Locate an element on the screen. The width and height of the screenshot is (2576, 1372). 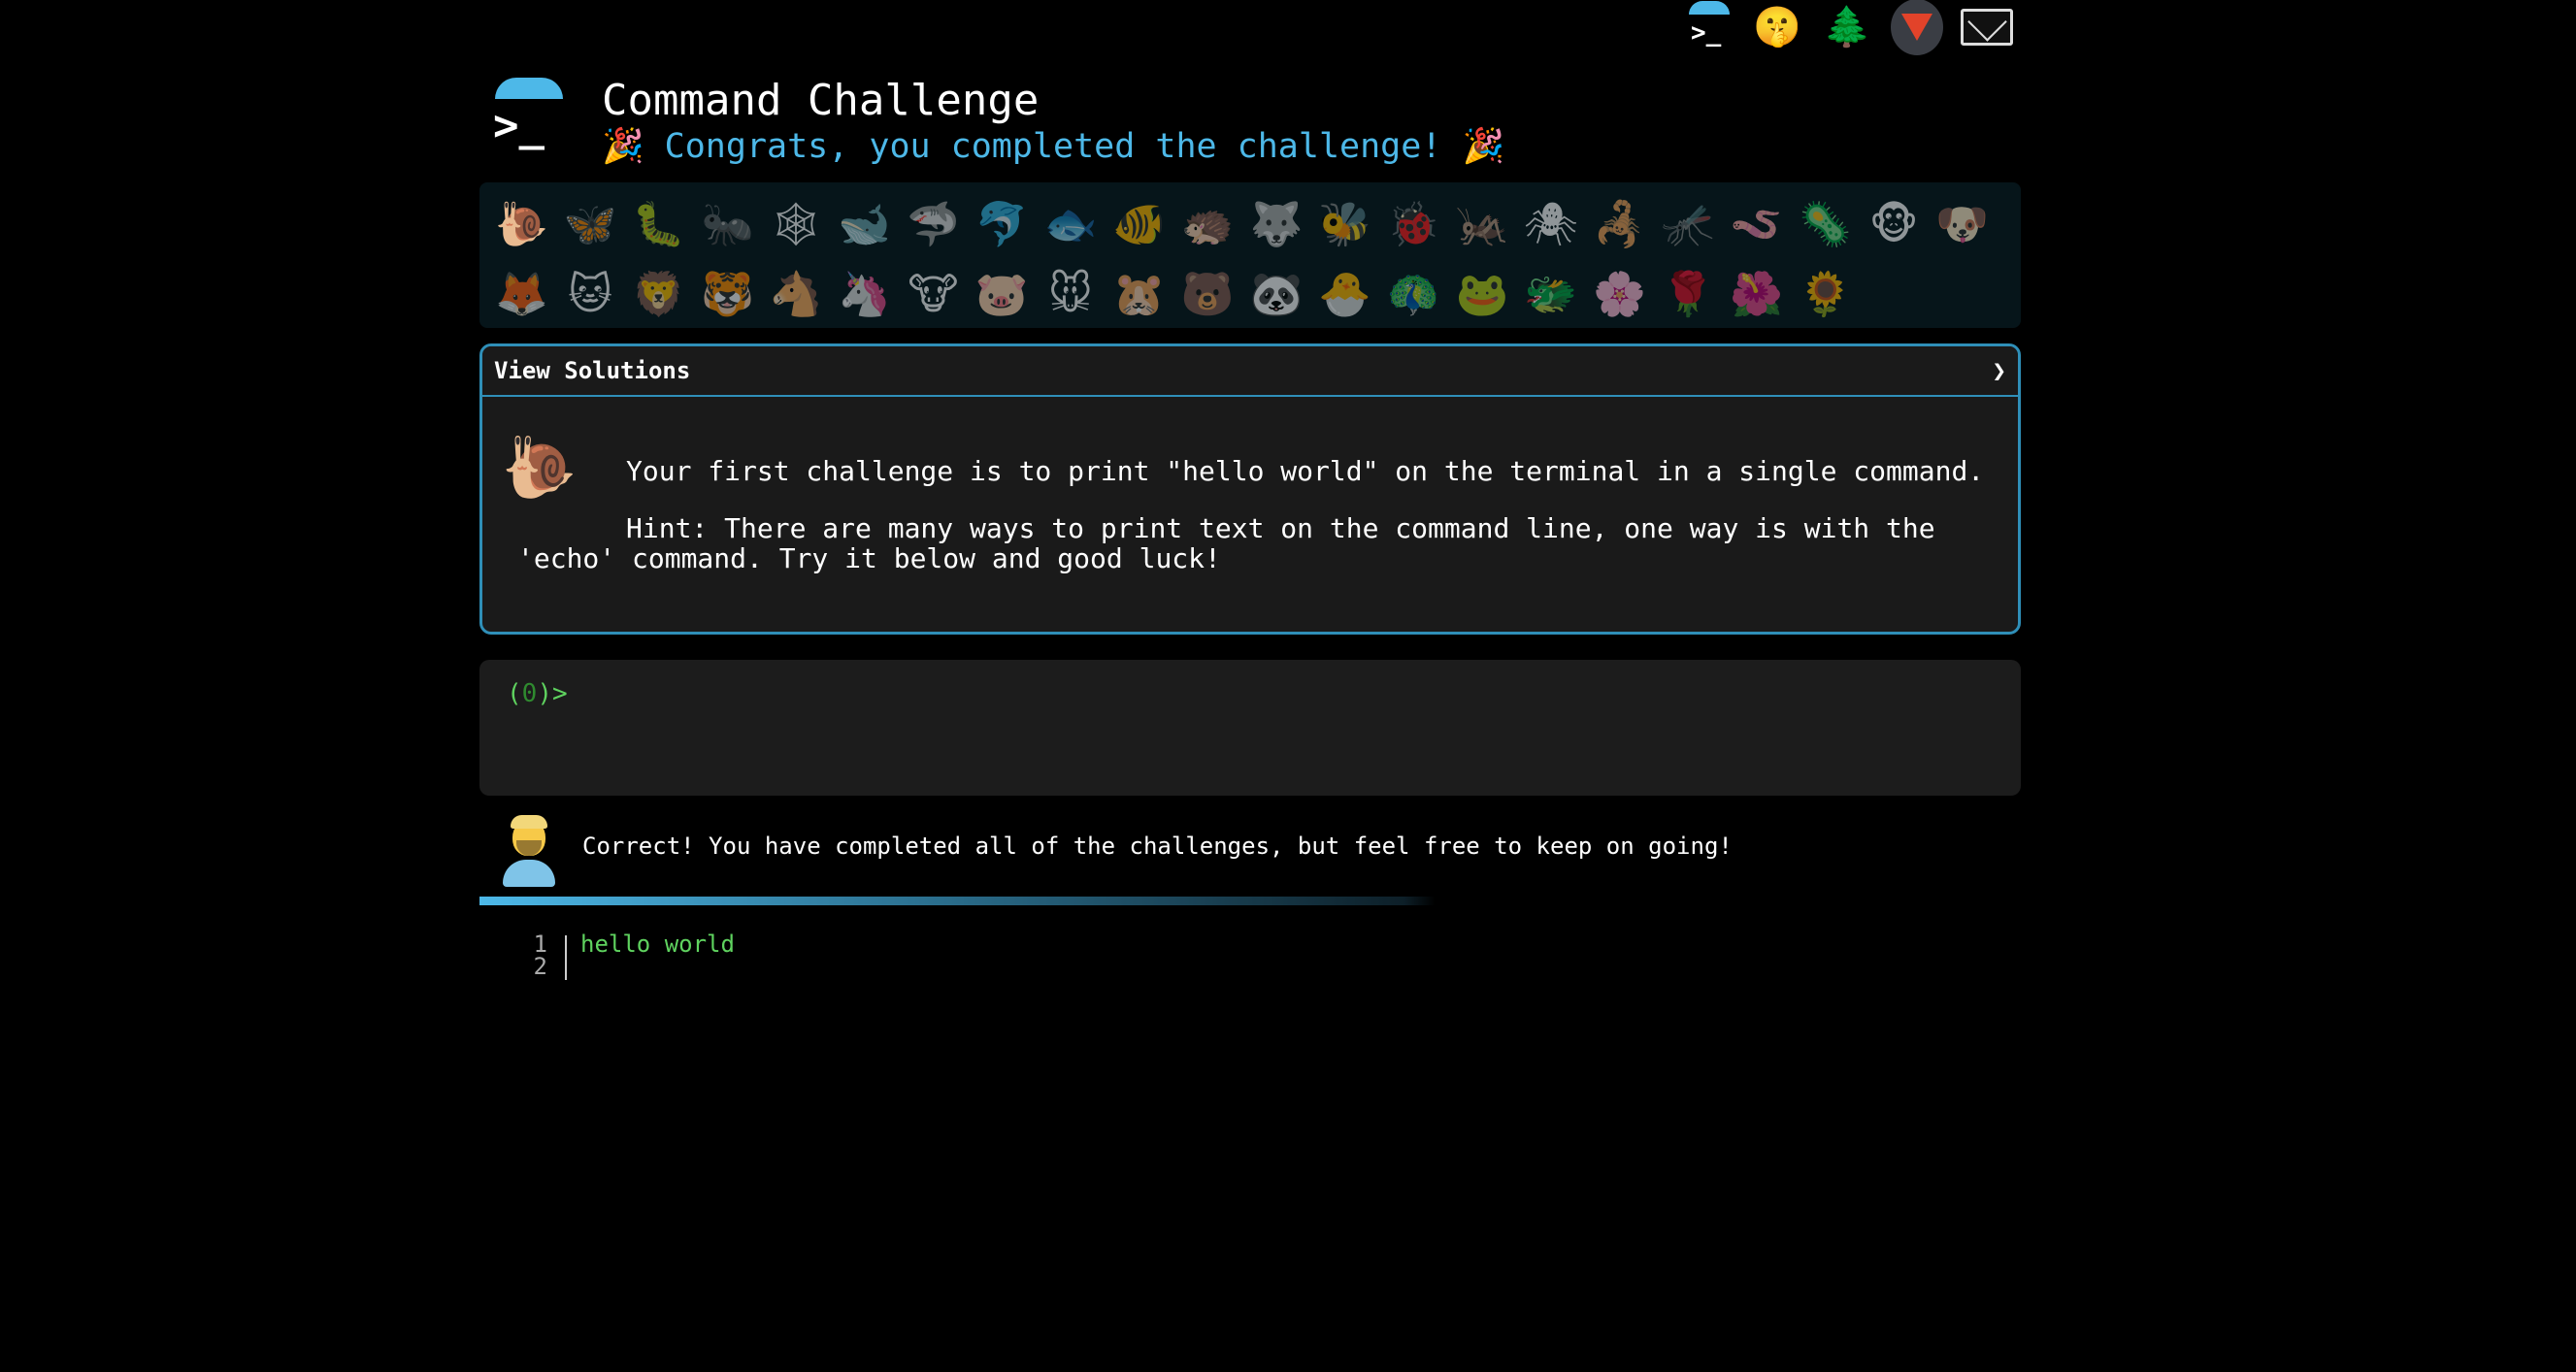
shushing-face-icon: 🤫 is located at coordinates (1777, 27).